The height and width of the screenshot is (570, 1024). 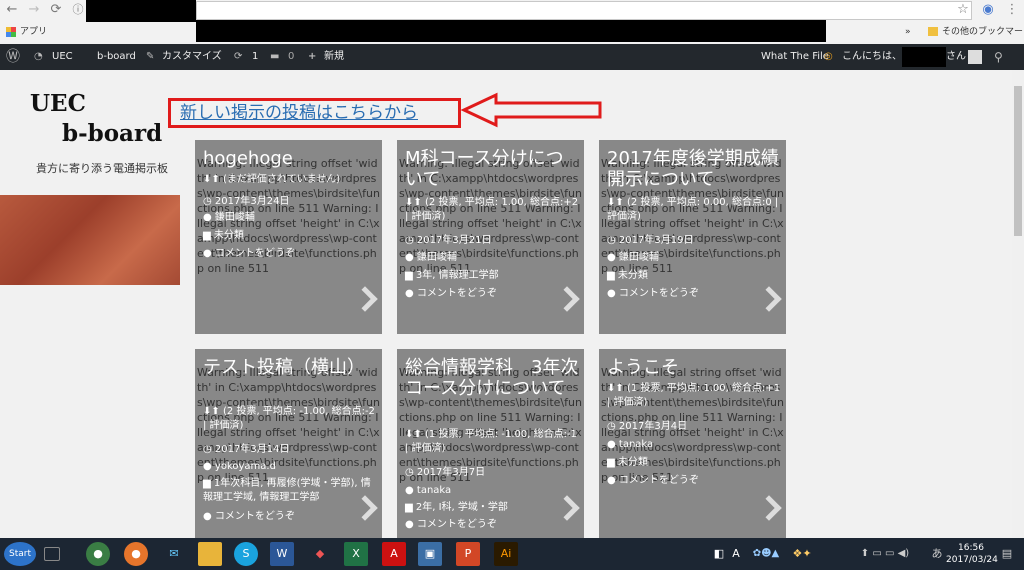 What do you see at coordinates (795, 57) in the screenshot?
I see `what-the-file-link: What The File` at bounding box center [795, 57].